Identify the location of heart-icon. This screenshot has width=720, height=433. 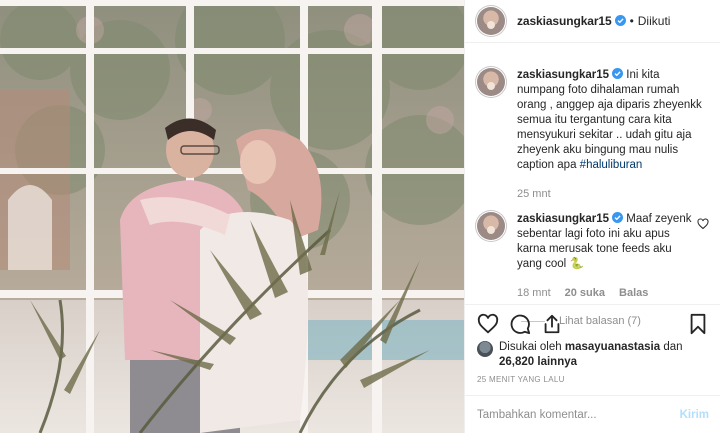
(488, 324).